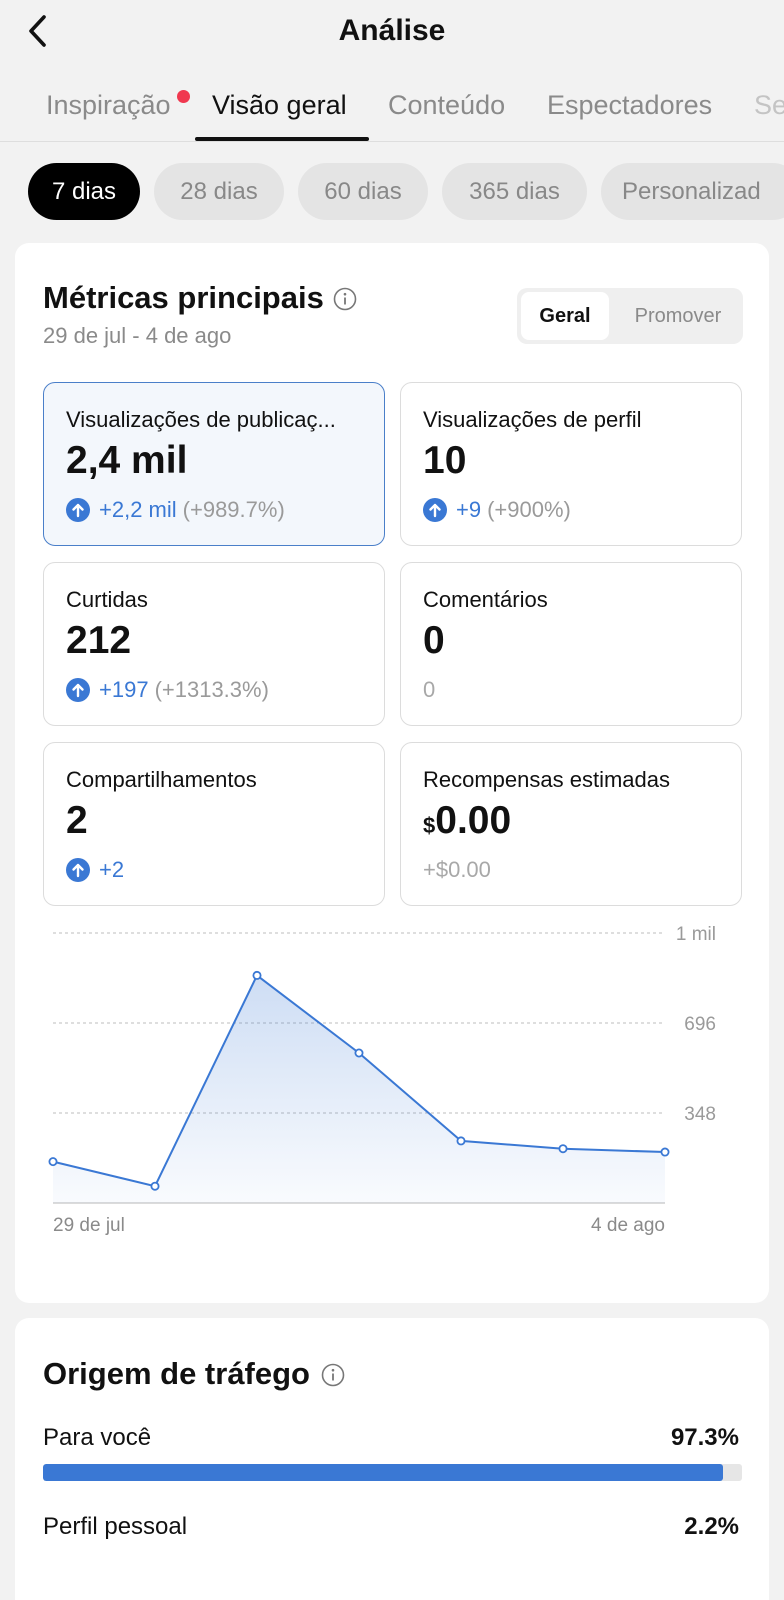 The width and height of the screenshot is (784, 1600). I want to click on x-tick-label: 29 de jul, so click(89, 1225).